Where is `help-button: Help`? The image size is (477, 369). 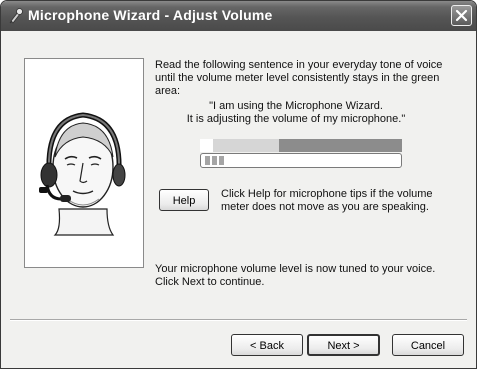
help-button: Help is located at coordinates (184, 200).